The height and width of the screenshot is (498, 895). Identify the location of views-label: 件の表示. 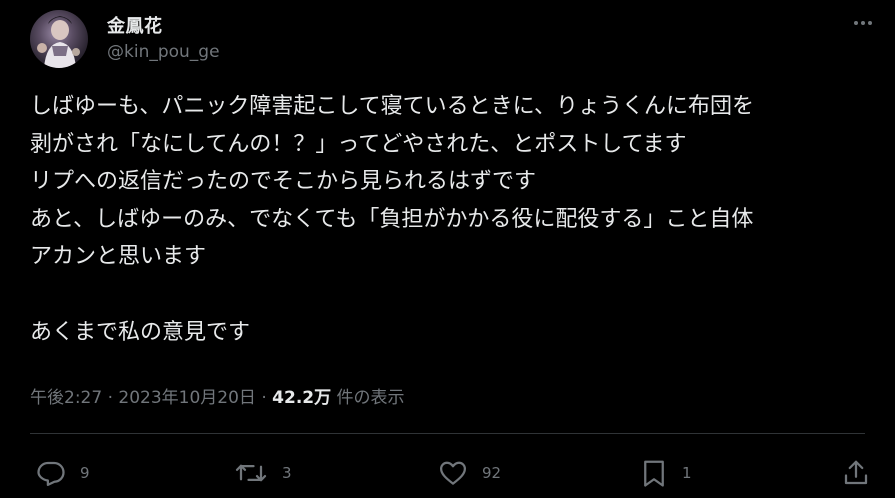
(370, 398).